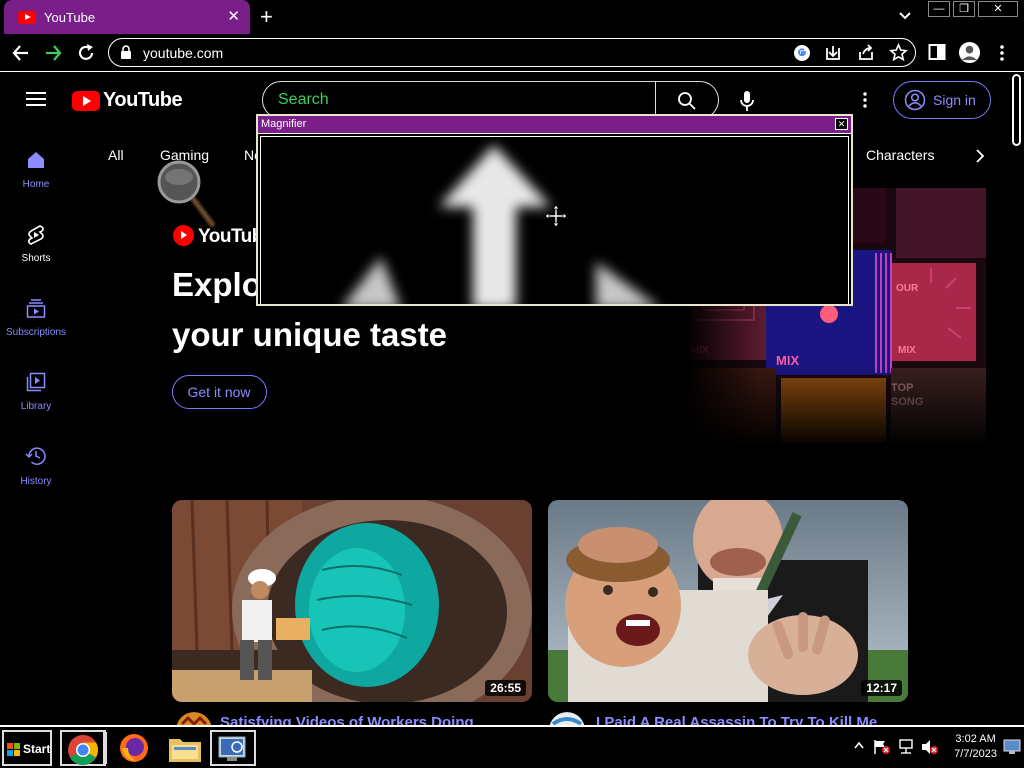 The height and width of the screenshot is (768, 1024). Describe the element at coordinates (36, 382) in the screenshot. I see `library-icon` at that location.